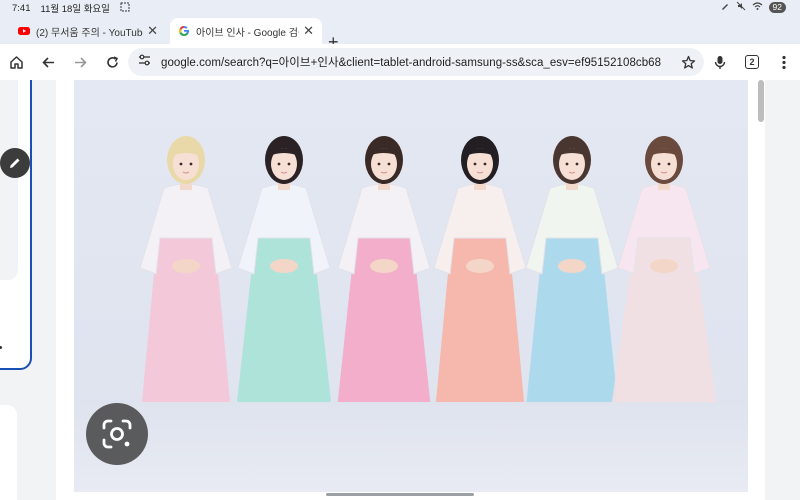  I want to click on star-icon, so click(688, 62).